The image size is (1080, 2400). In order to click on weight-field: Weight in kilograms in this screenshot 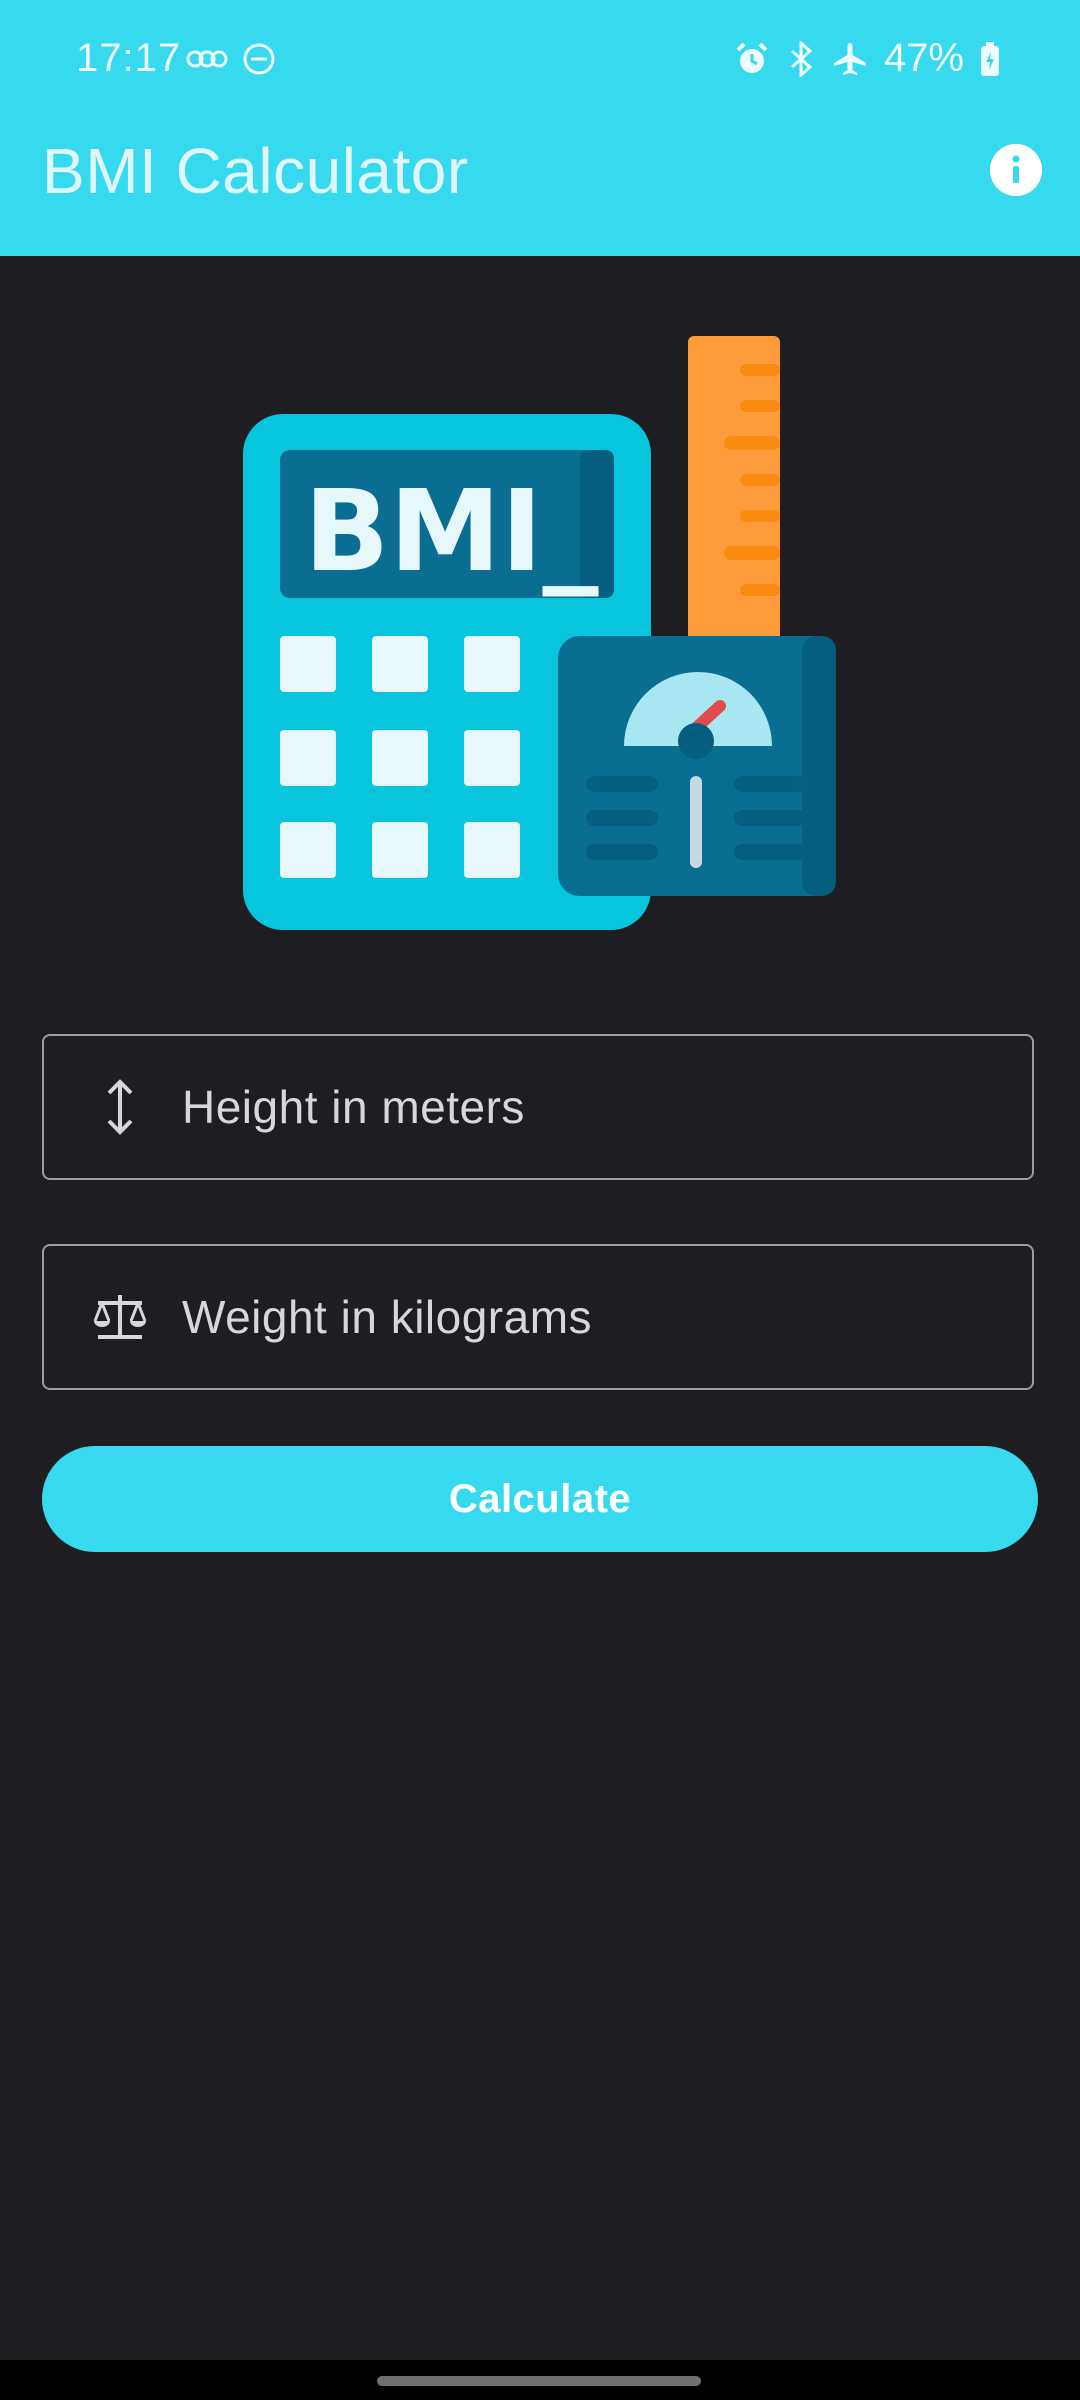, I will do `click(538, 1317)`.